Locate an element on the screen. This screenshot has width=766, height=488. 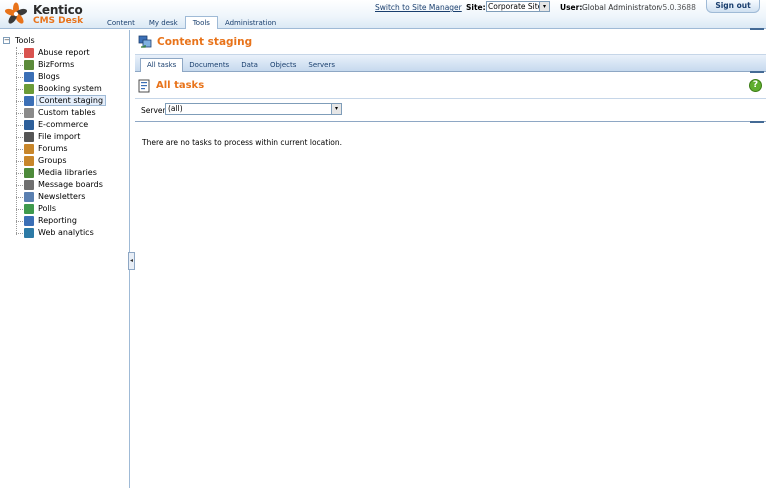
tree-item-label: Newsletters is located at coordinates (61, 196).